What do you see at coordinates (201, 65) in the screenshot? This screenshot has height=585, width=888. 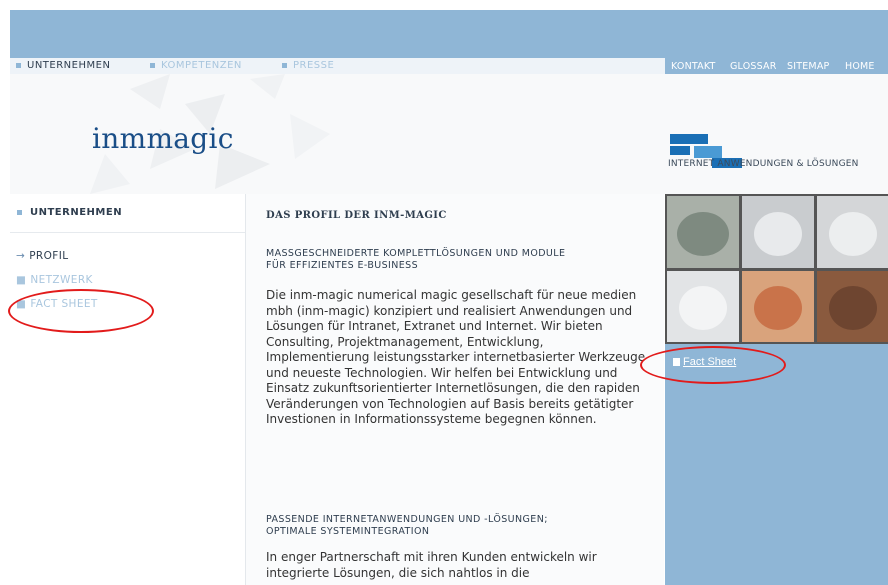 I see `nav-kompetenzen-label: KOMPETENZEN` at bounding box center [201, 65].